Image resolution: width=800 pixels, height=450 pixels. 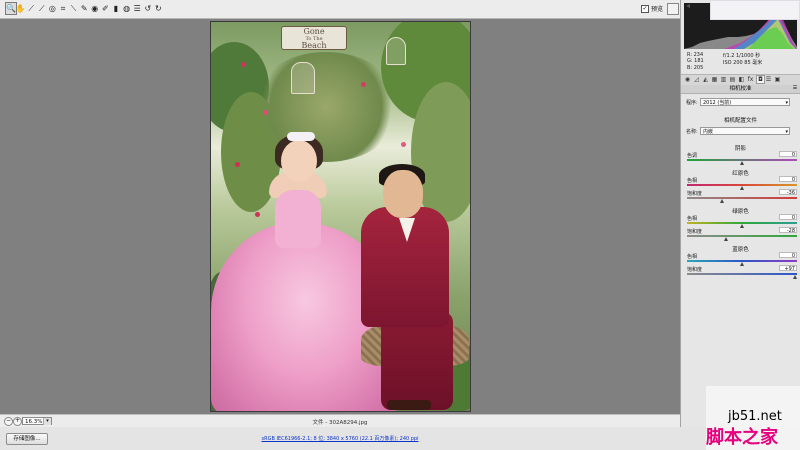 I want to click on preview-toggle: ✓ 预览, so click(x=652, y=8).